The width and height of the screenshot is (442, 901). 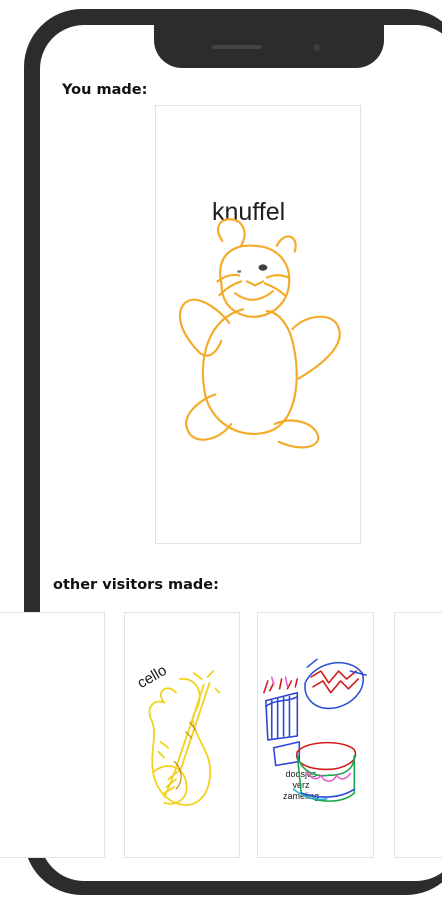 I want to click on speaker-grille, so click(x=237, y=47).